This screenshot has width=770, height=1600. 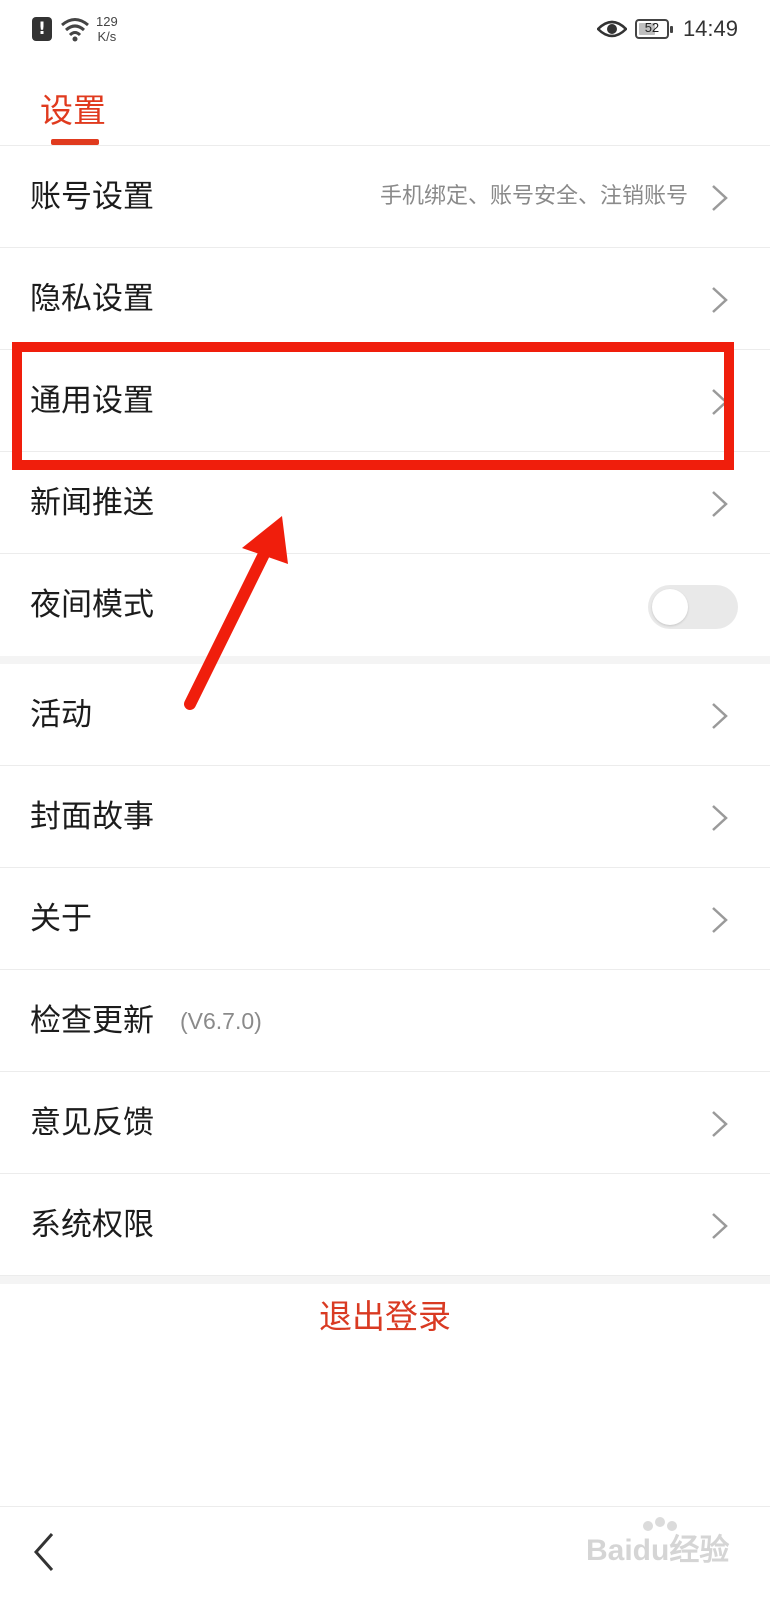 I want to click on baidu-watermark: Baidu经验, so click(x=657, y=1542).